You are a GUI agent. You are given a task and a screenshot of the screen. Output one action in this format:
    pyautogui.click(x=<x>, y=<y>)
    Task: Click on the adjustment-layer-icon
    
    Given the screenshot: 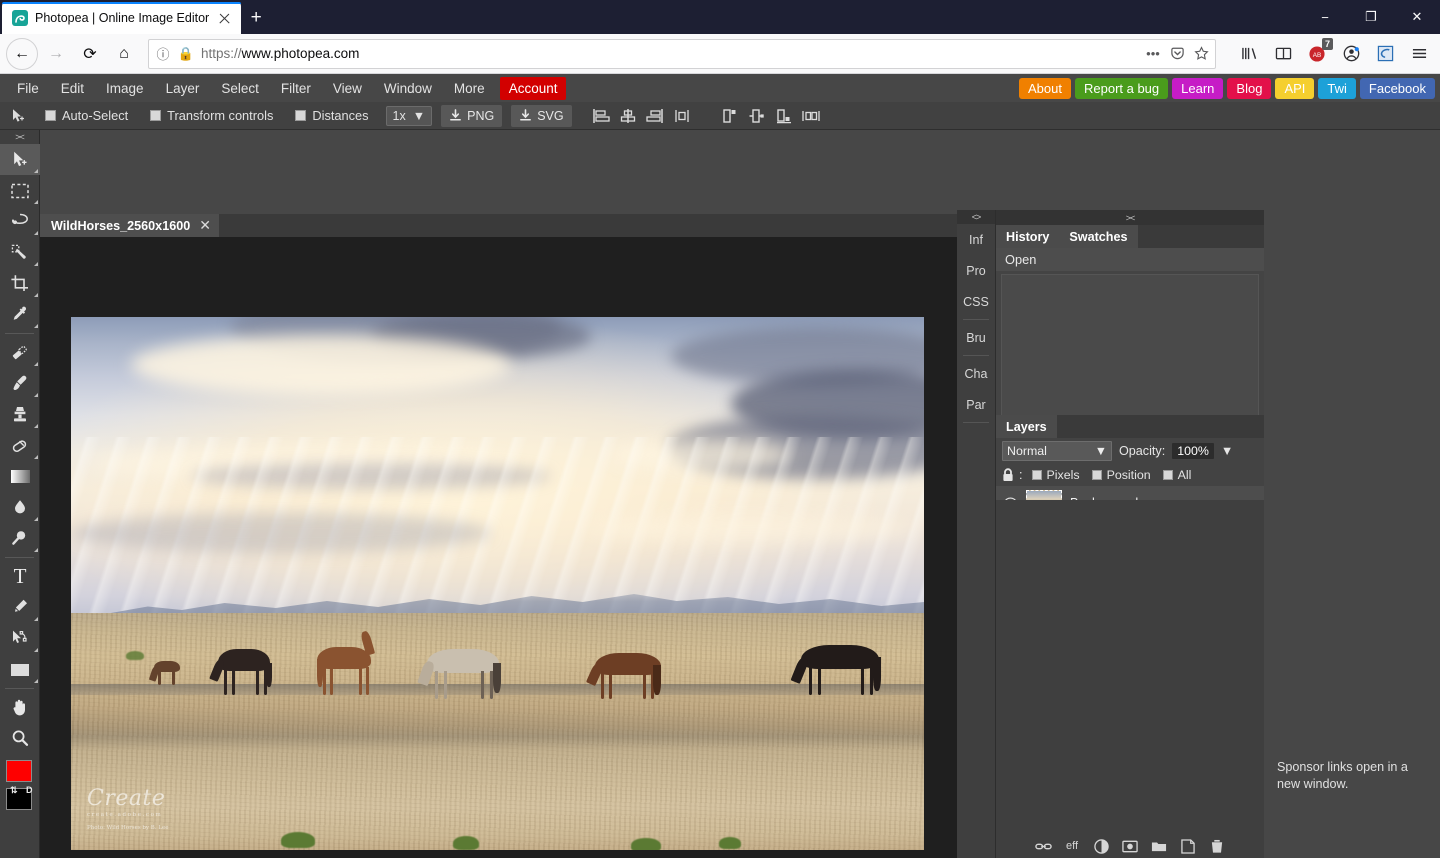 What is the action you would take?
    pyautogui.click(x=1101, y=846)
    